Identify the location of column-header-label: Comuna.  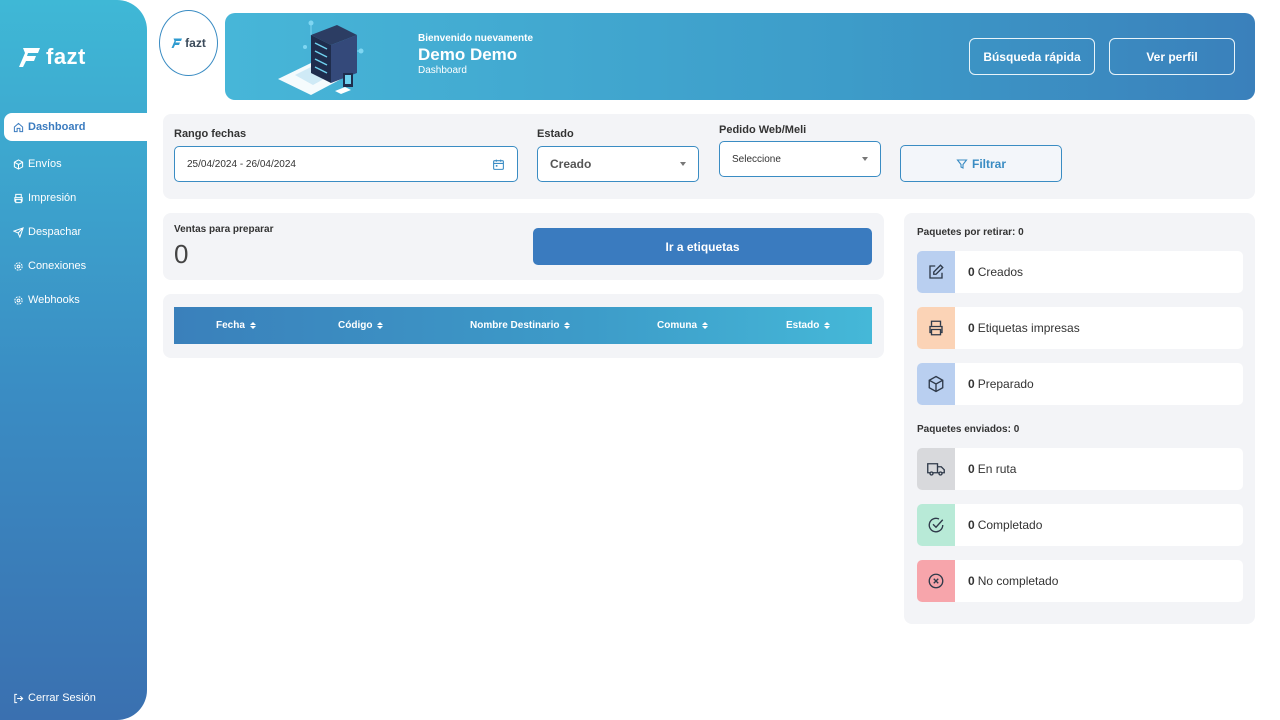
(677, 325).